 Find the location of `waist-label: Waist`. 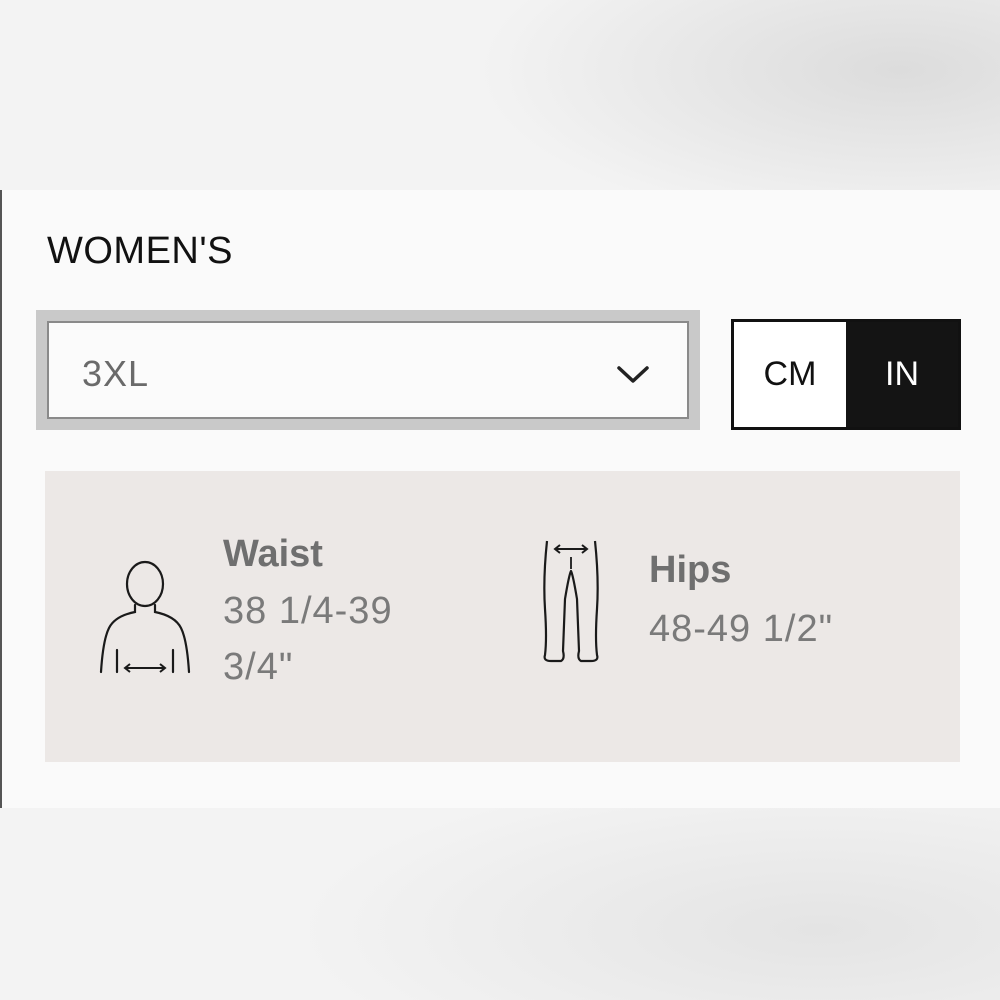

waist-label: Waist is located at coordinates (273, 554).